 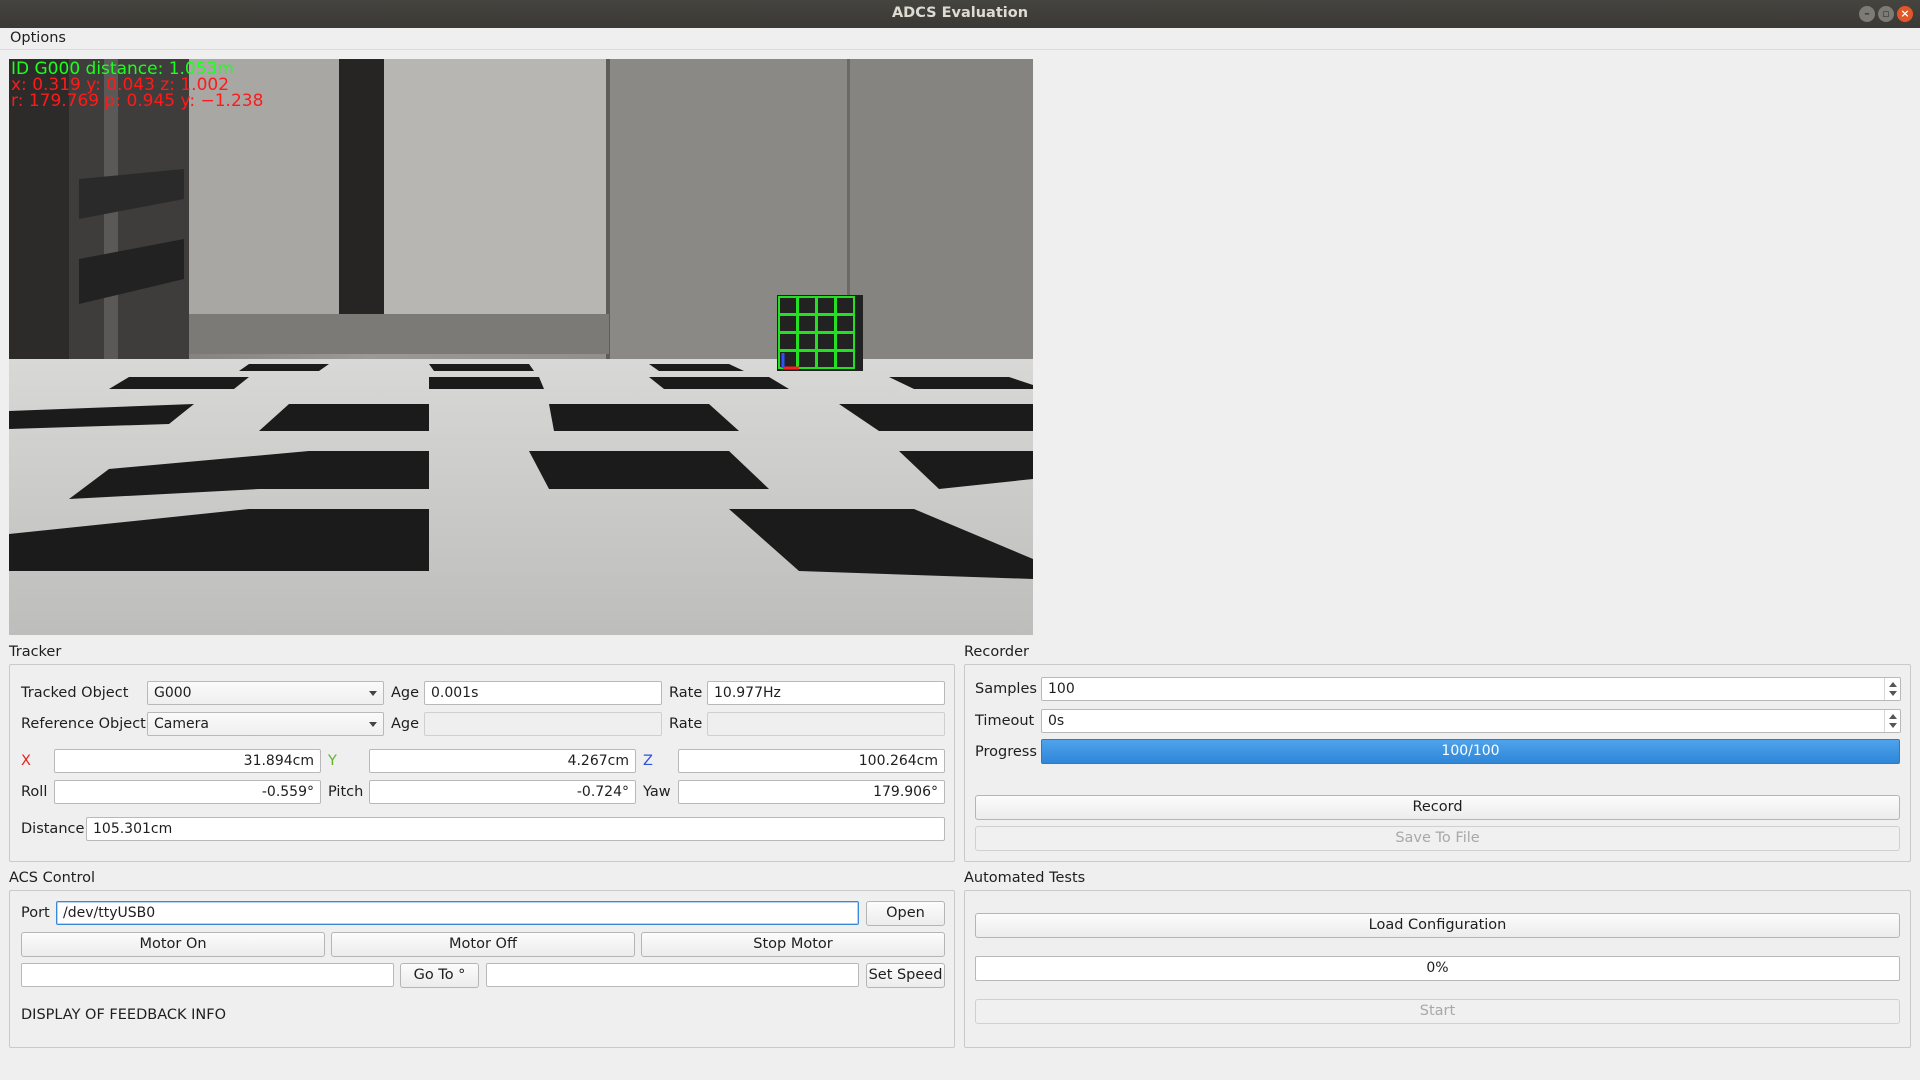 I want to click on age-label: Age, so click(x=405, y=693).